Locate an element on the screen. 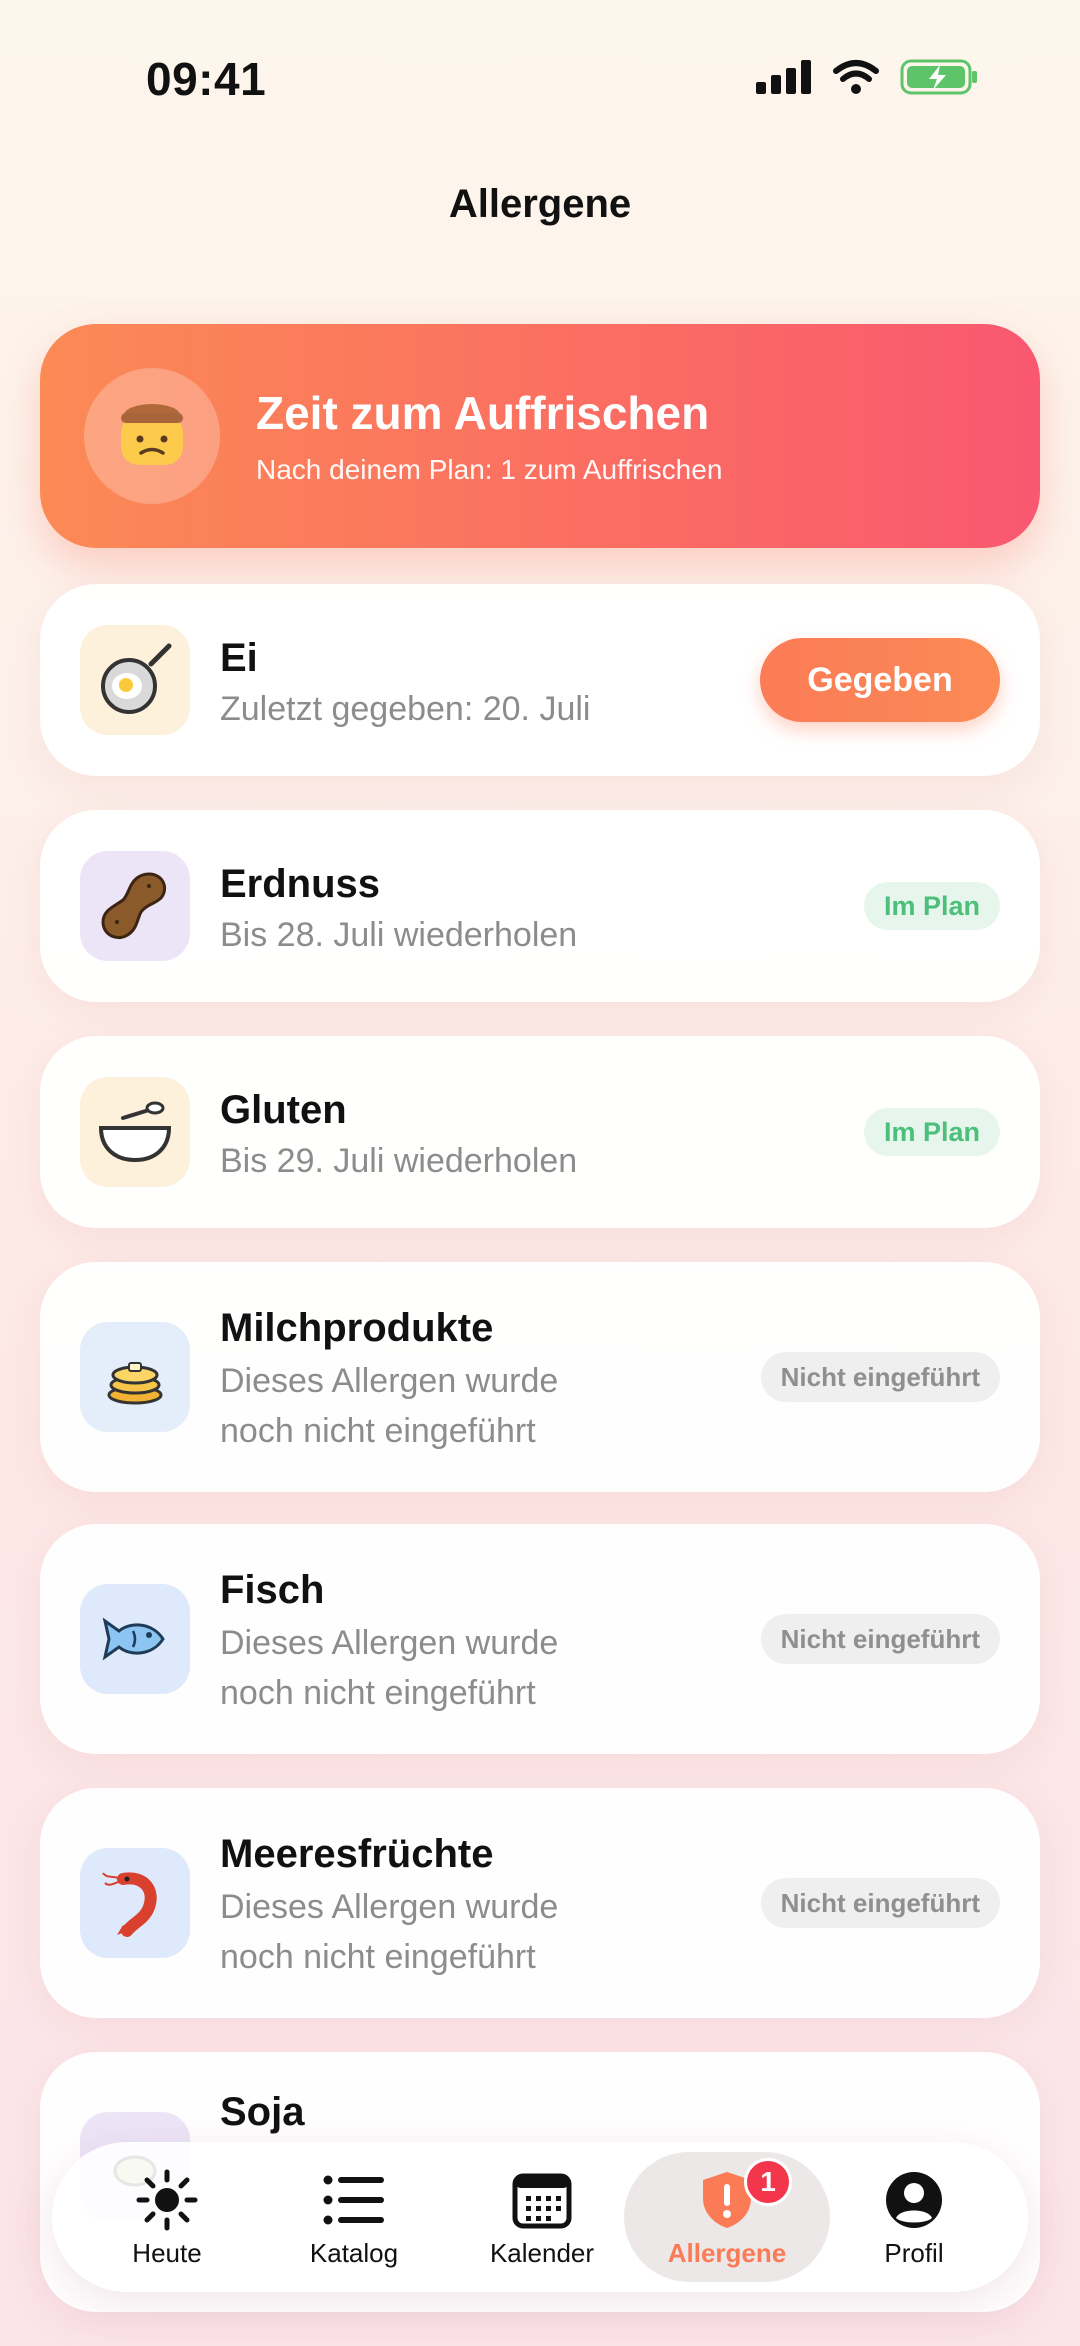 This screenshot has height=2346, width=1080. pancakes-icon is located at coordinates (135, 1383).